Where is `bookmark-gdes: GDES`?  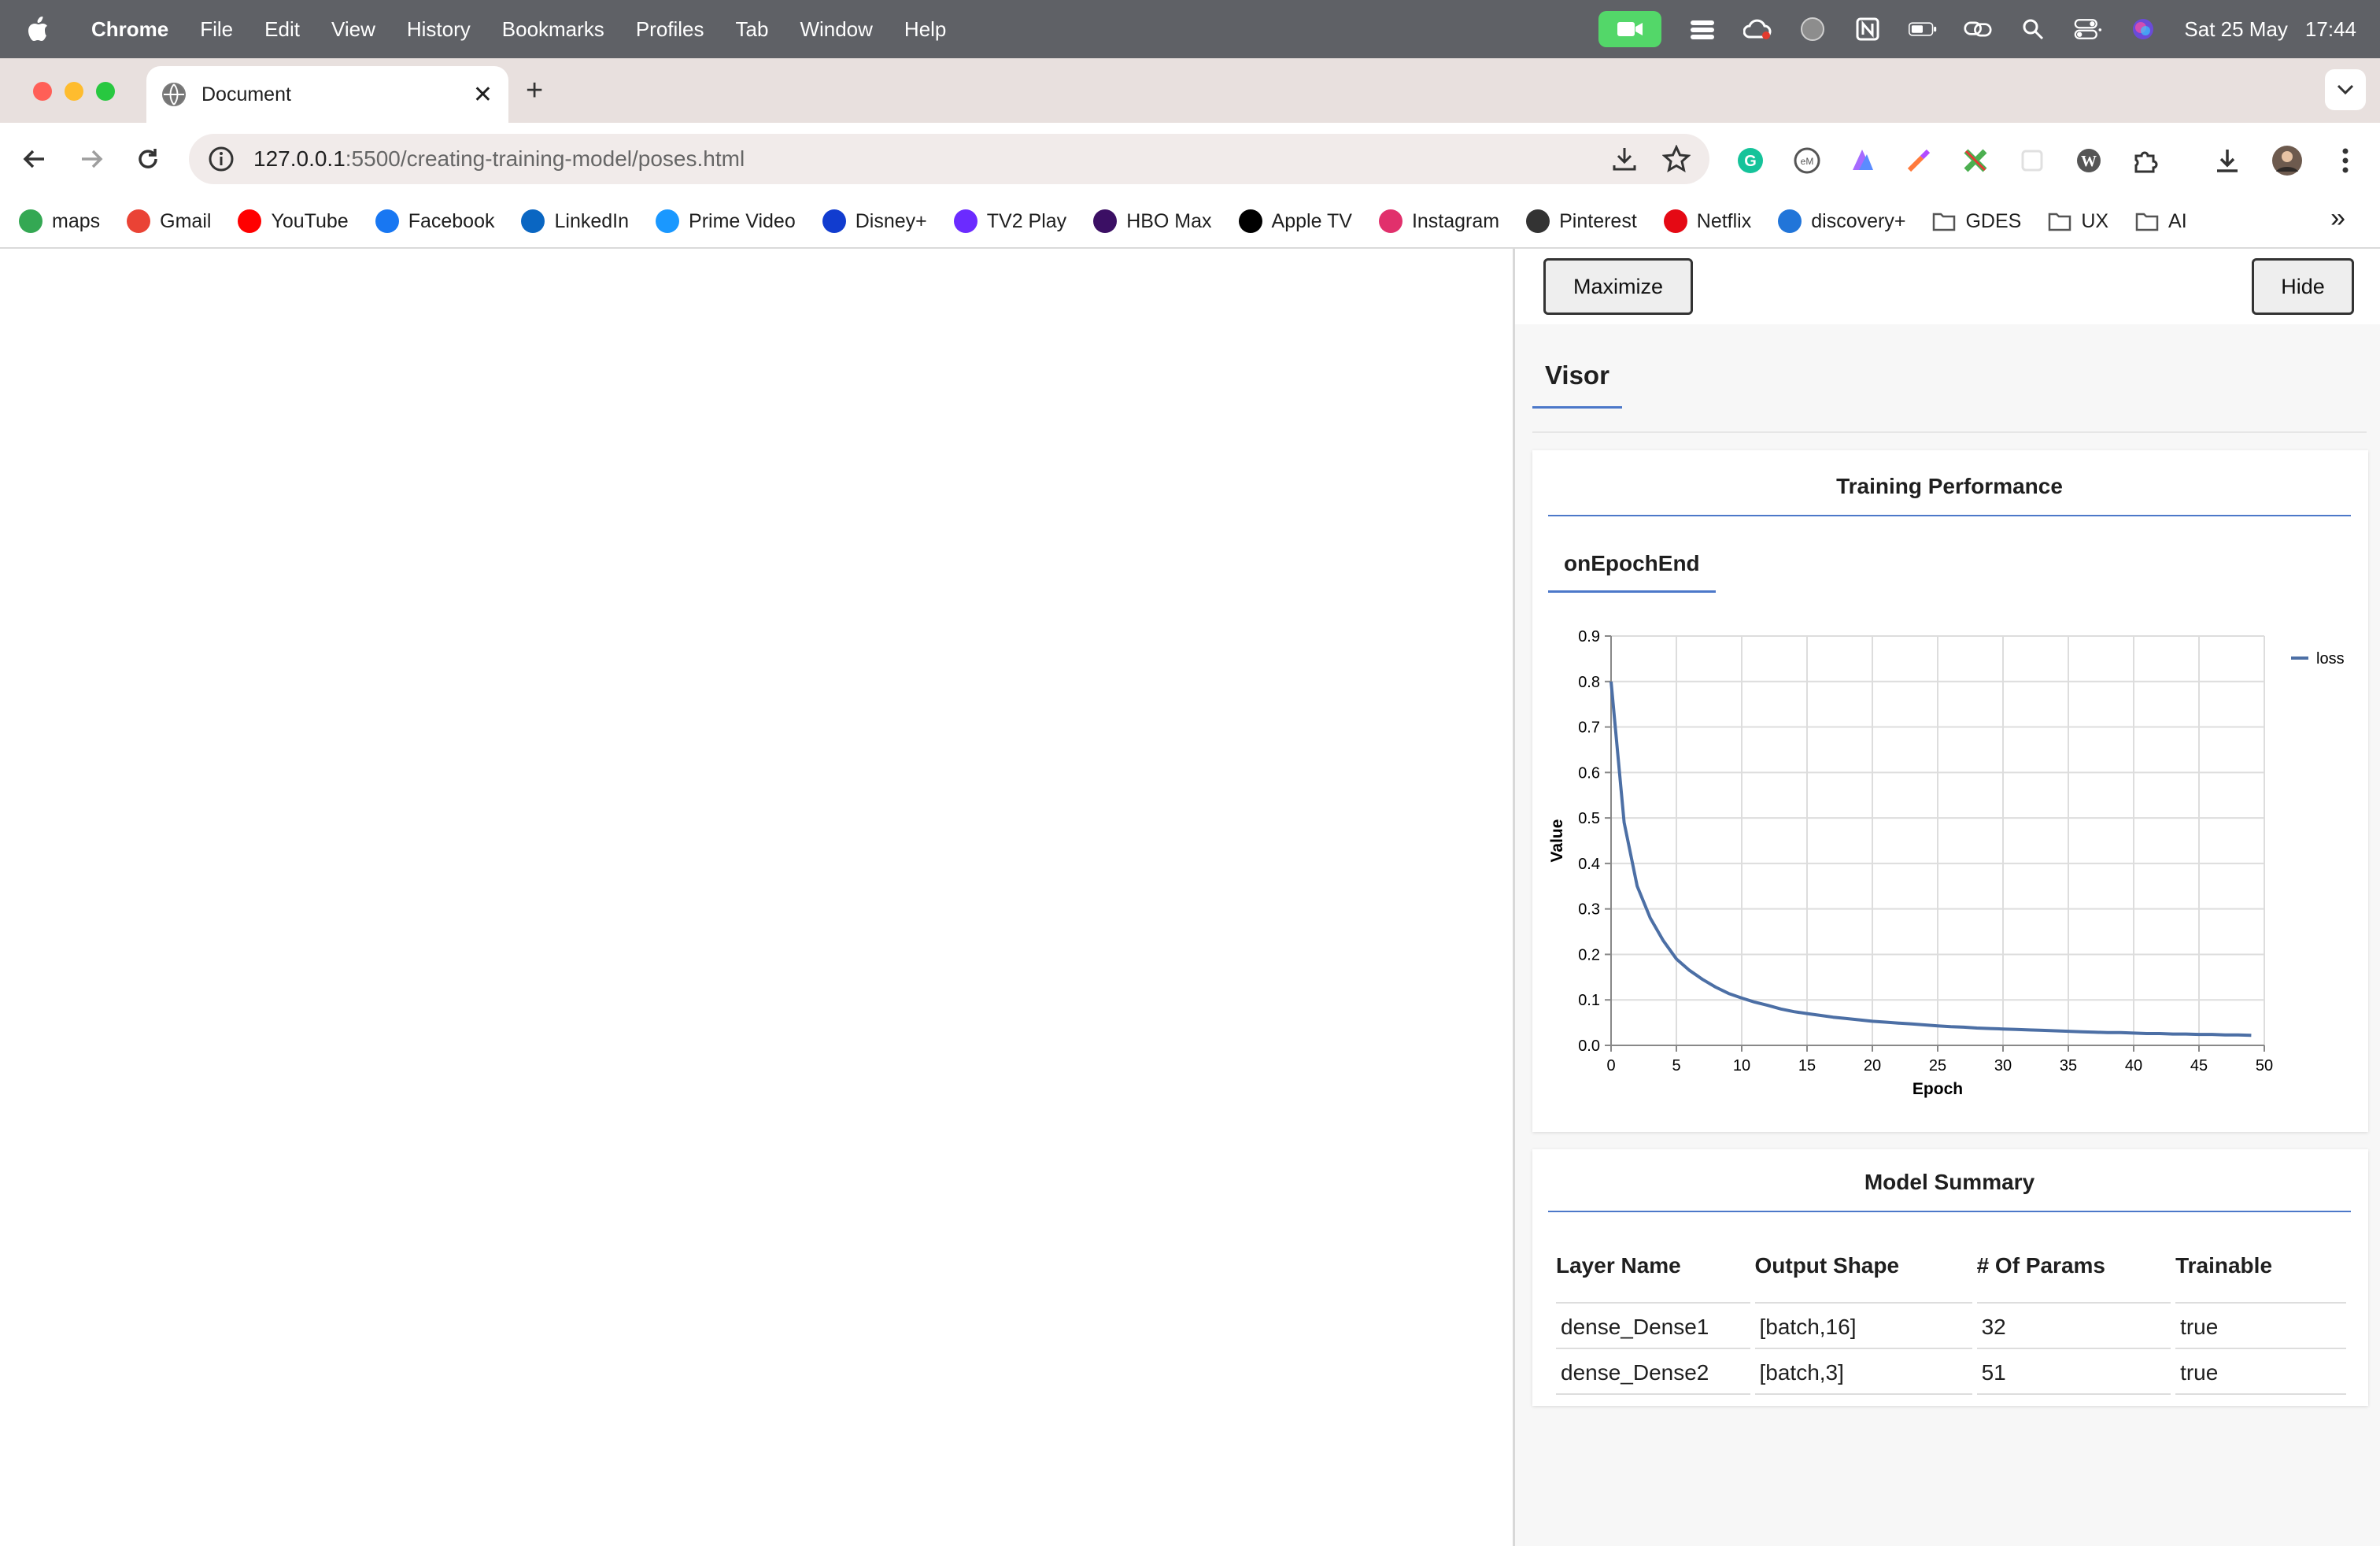 bookmark-gdes: GDES is located at coordinates (1976, 221).